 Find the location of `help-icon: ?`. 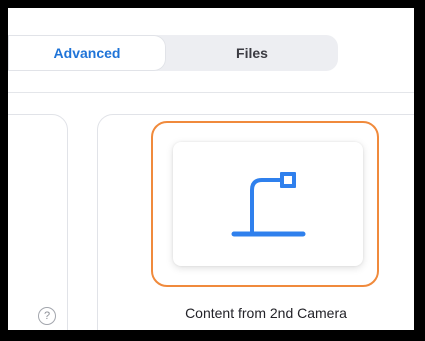

help-icon: ? is located at coordinates (47, 316).